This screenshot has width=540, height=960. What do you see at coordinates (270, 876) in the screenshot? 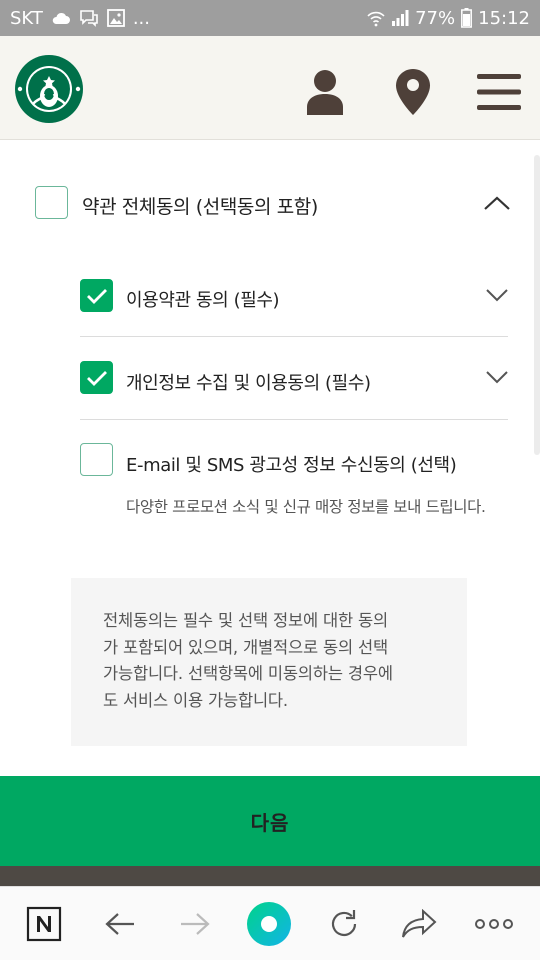
I see `footer-strip` at bounding box center [270, 876].